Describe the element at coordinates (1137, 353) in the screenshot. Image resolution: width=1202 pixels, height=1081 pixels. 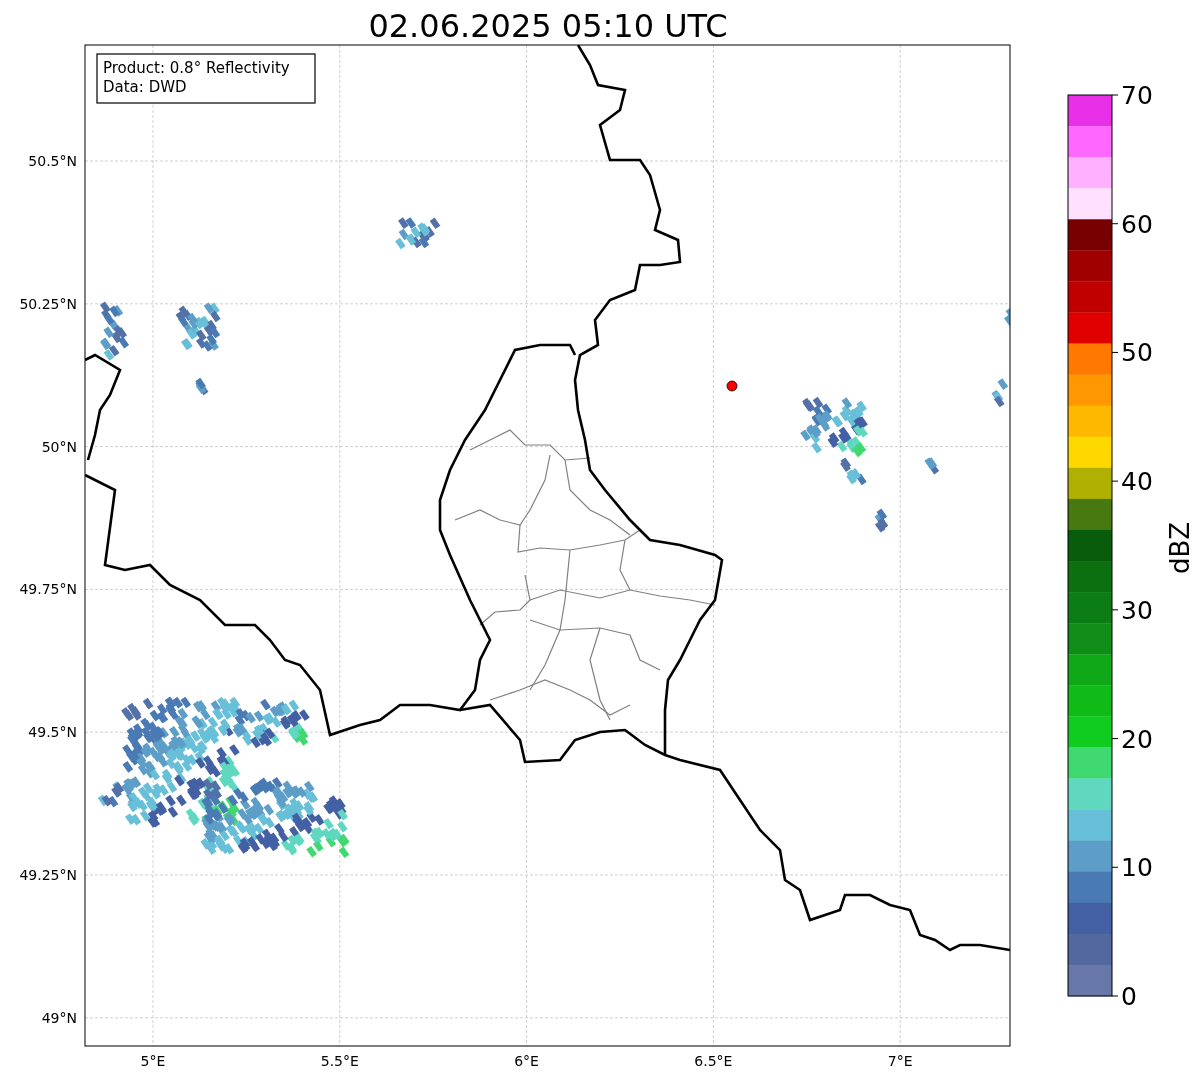
I see `colorbar-tick-label: 50` at that location.